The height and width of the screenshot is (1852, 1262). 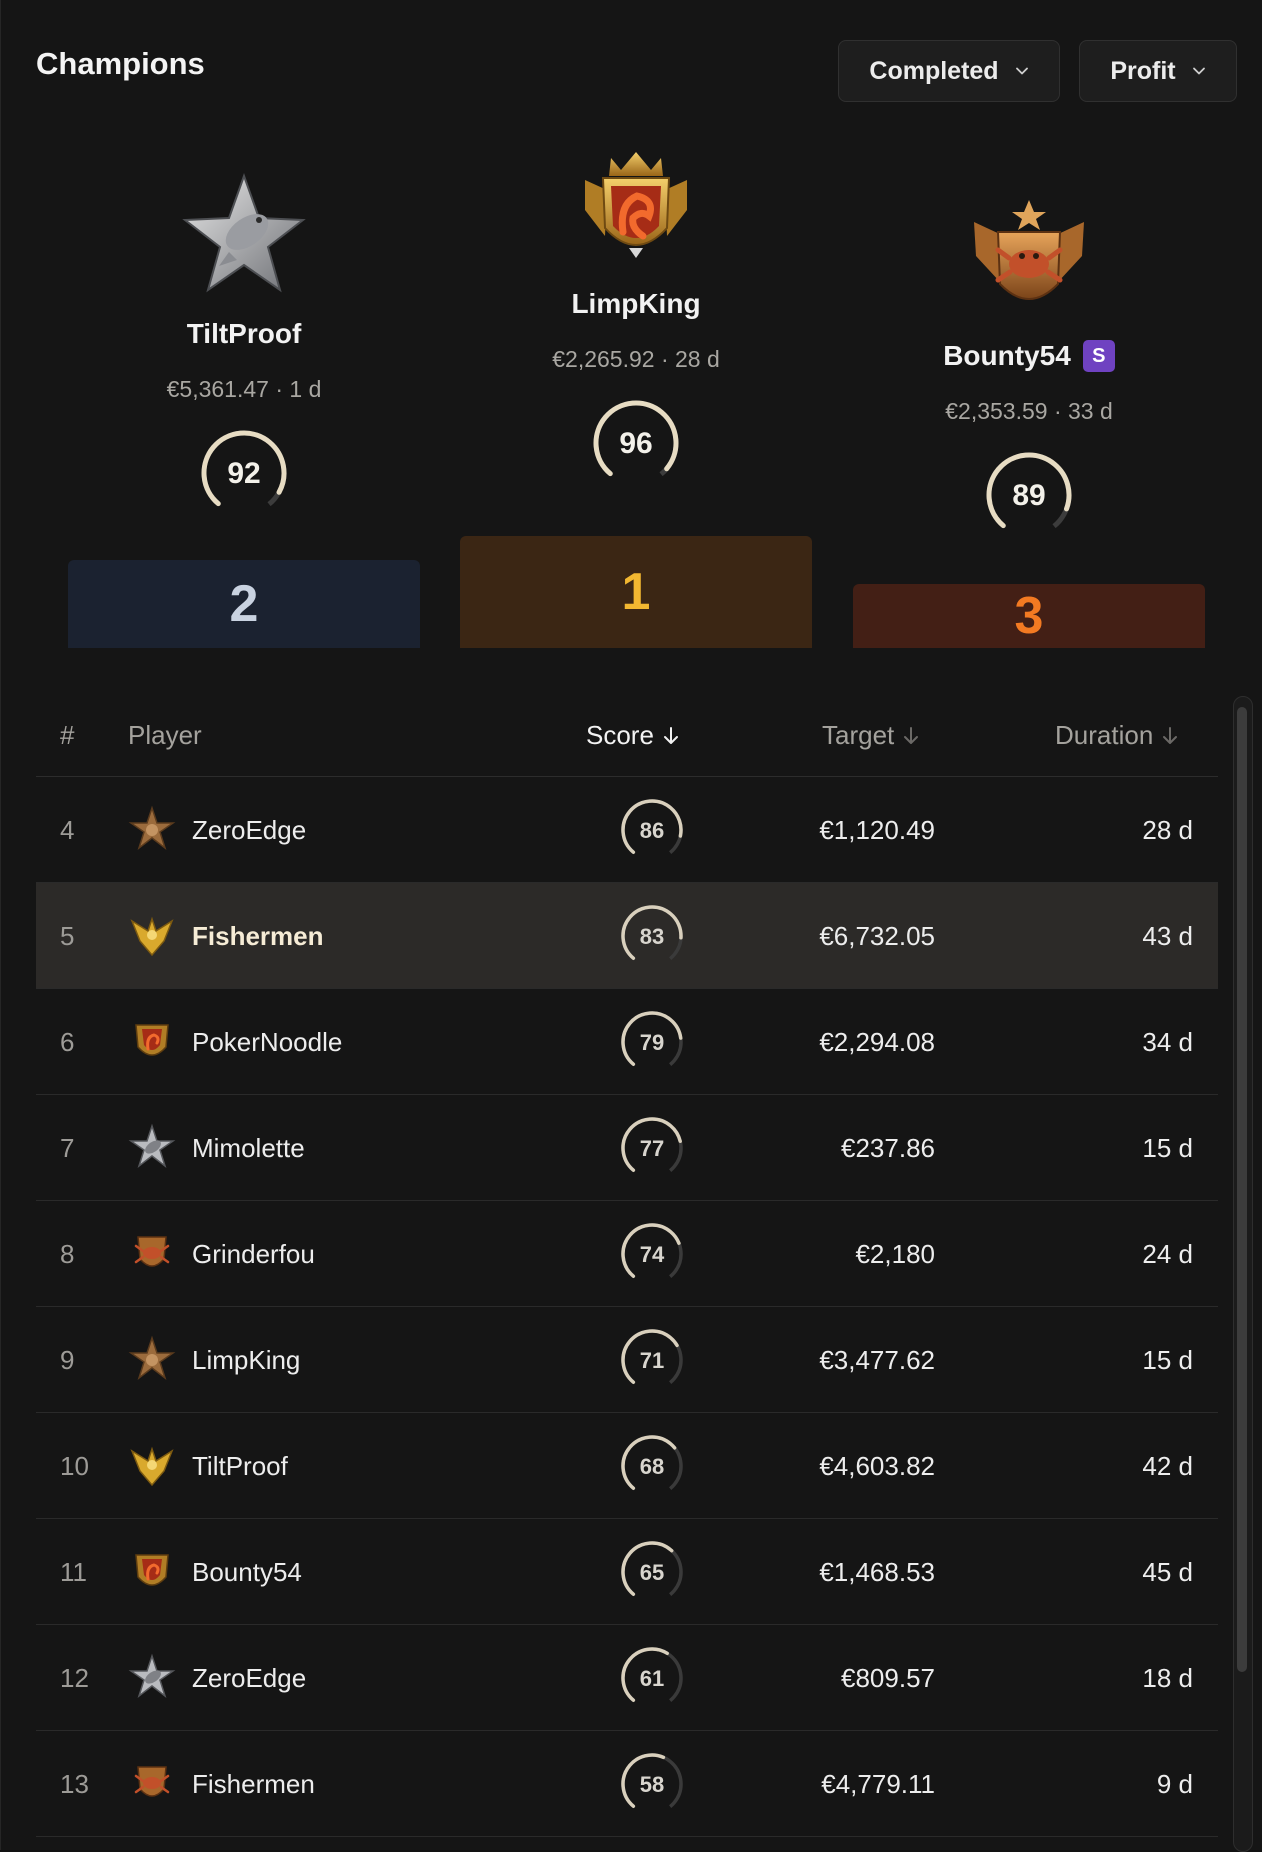 I want to click on score-value: 61, so click(x=652, y=1678).